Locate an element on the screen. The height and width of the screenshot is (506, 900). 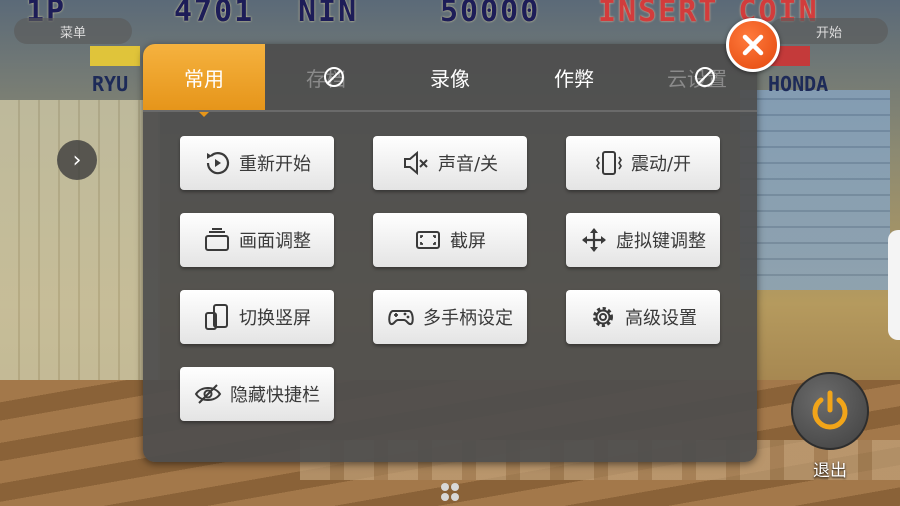
exit-button is located at coordinates (830, 411).